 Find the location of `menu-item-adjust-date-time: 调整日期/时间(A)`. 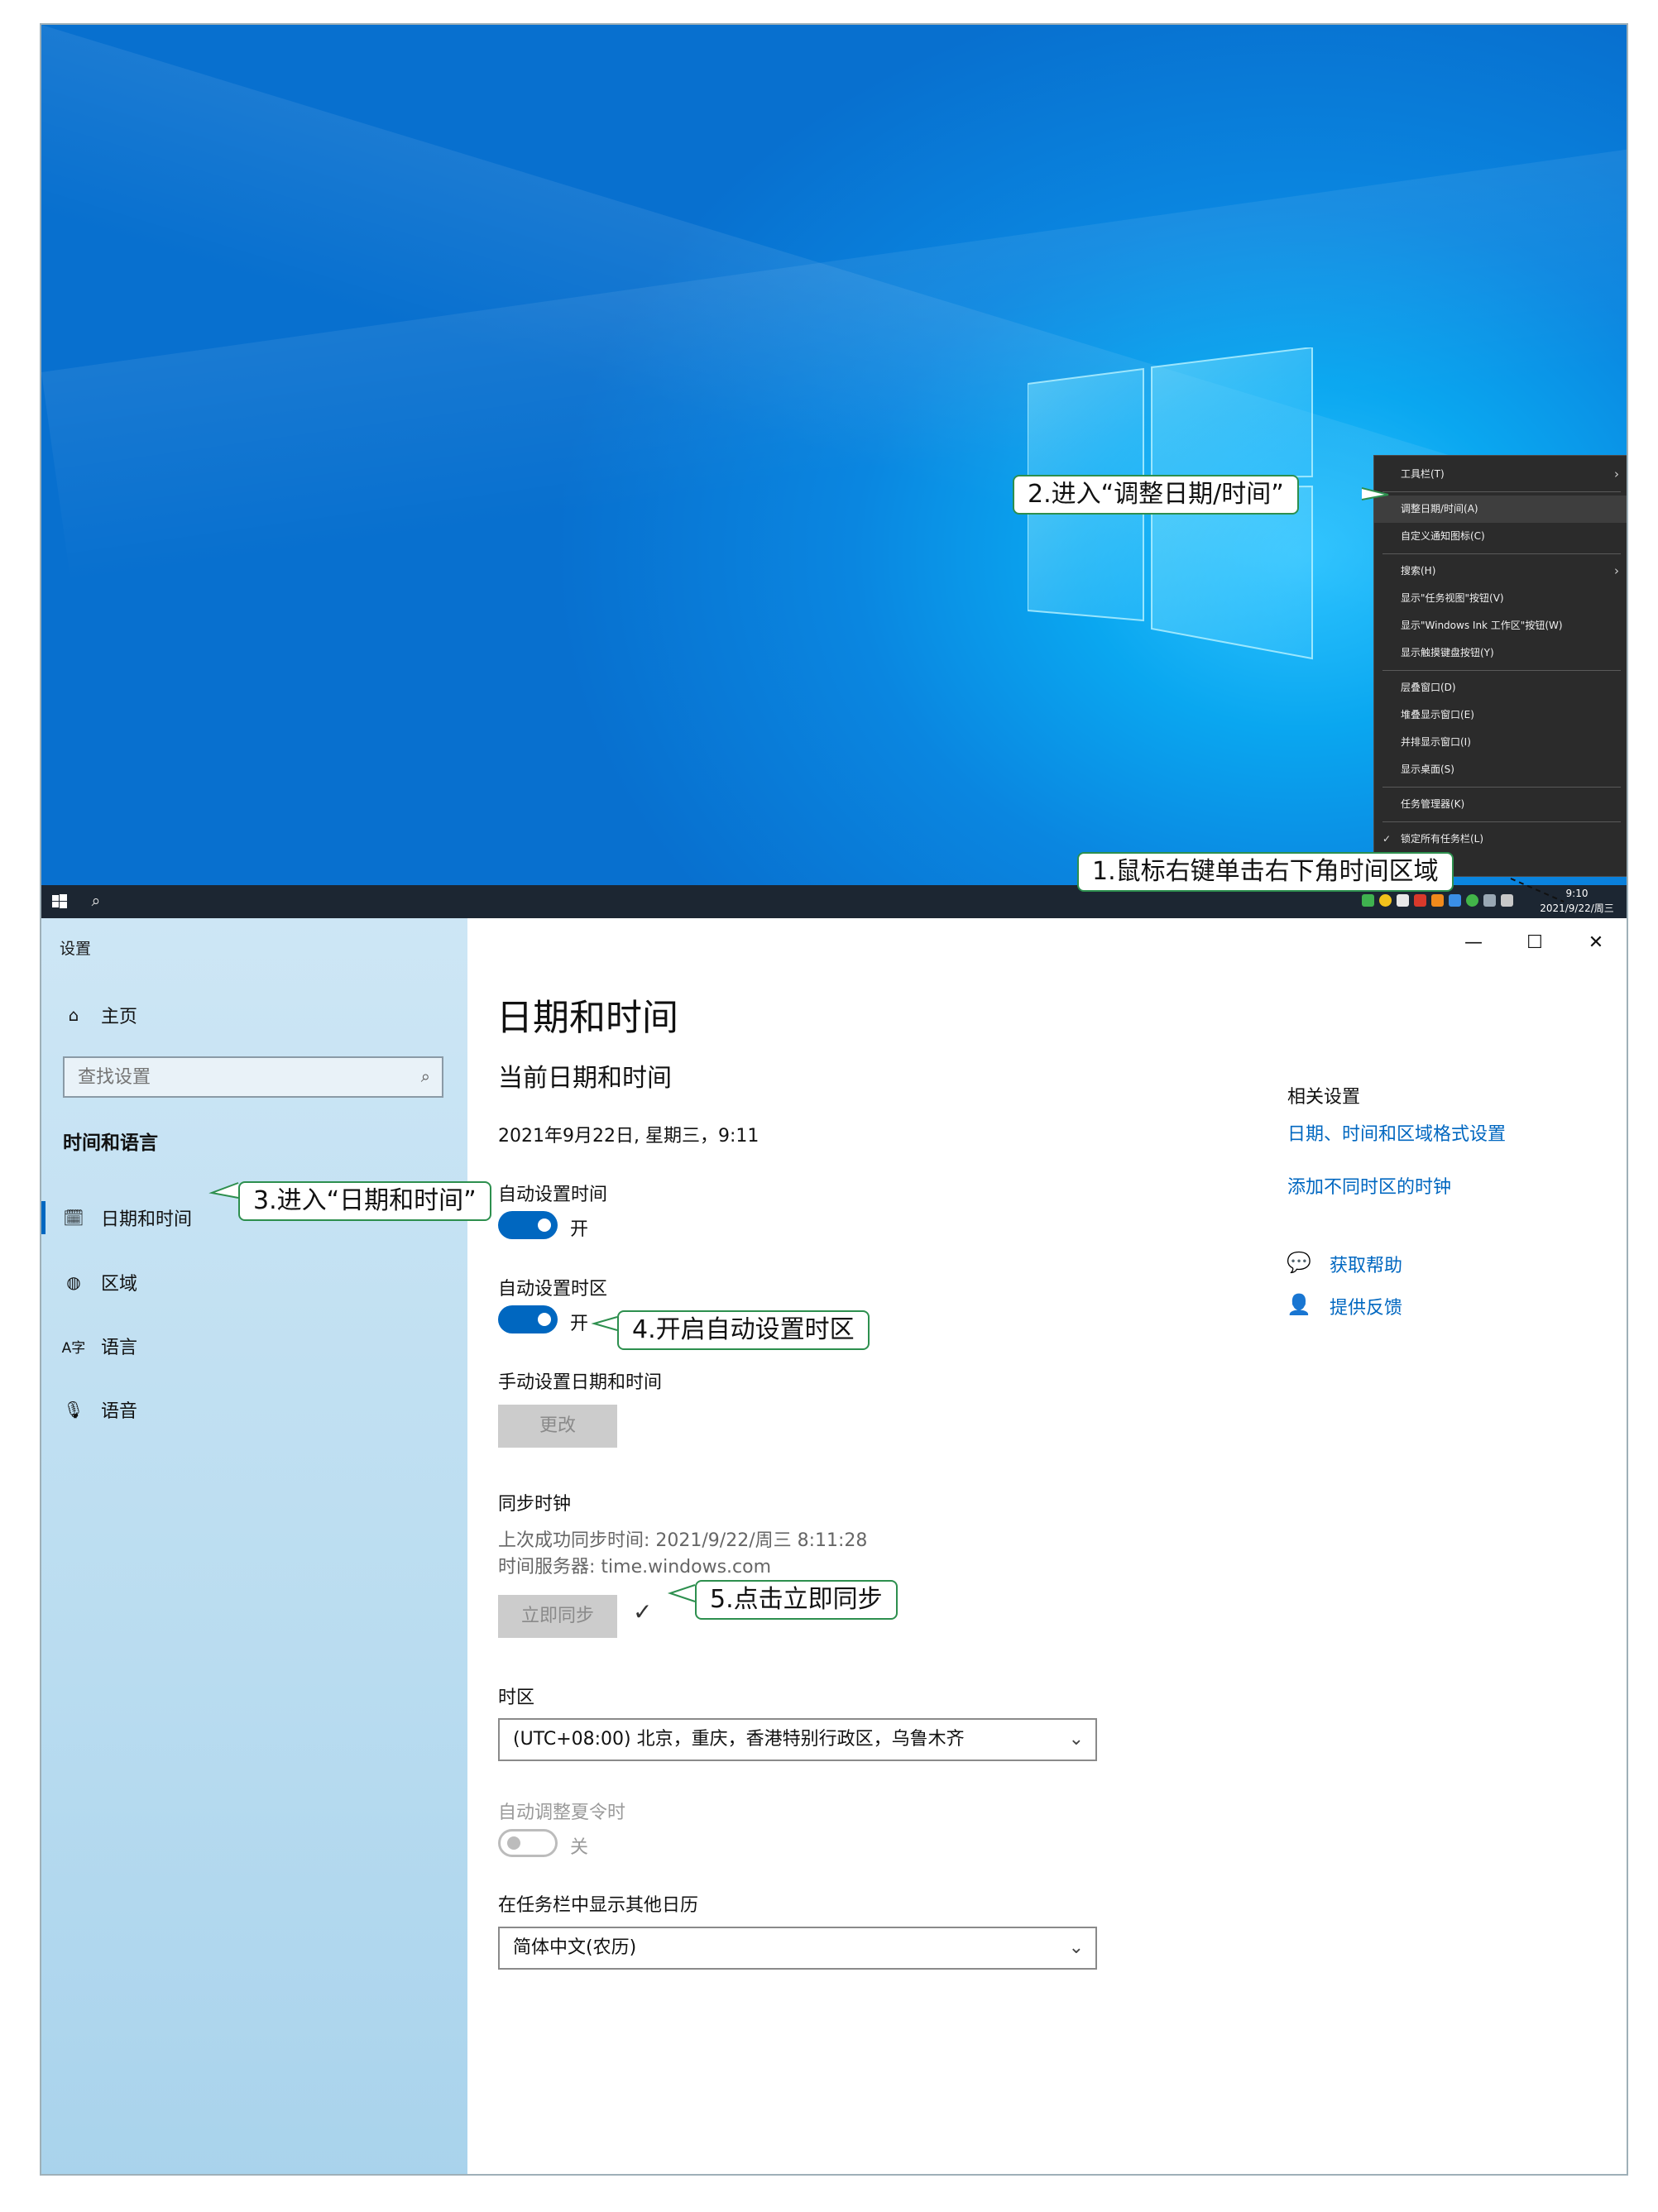

menu-item-adjust-date-time: 调整日期/时间(A) is located at coordinates (1500, 509).